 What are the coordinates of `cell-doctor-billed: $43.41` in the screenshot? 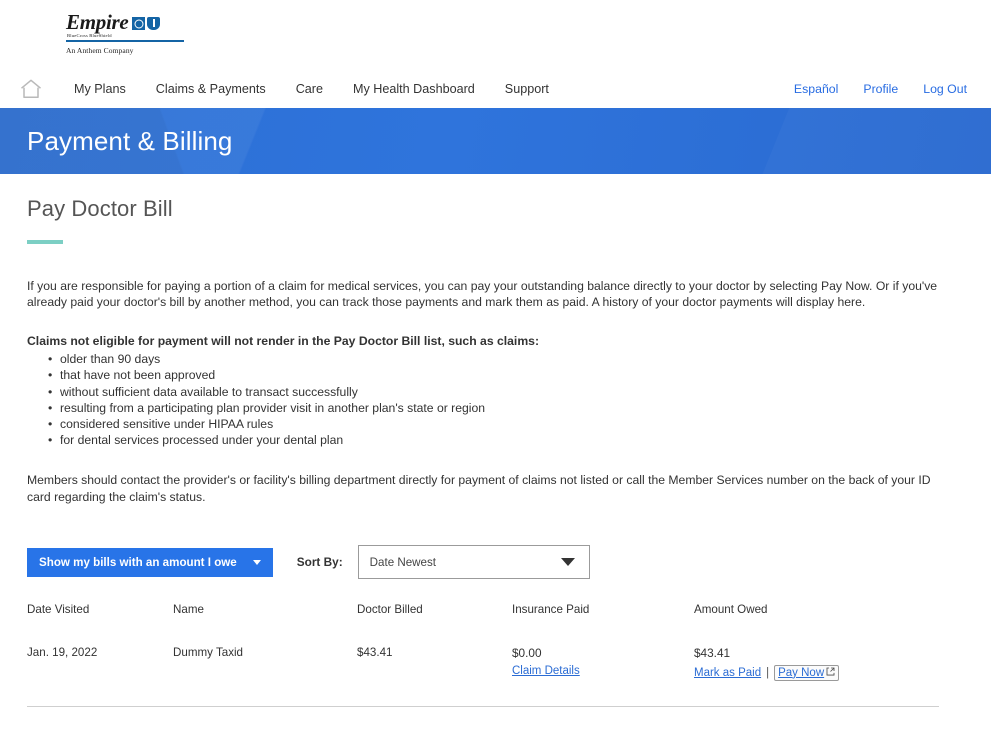 It's located at (375, 653).